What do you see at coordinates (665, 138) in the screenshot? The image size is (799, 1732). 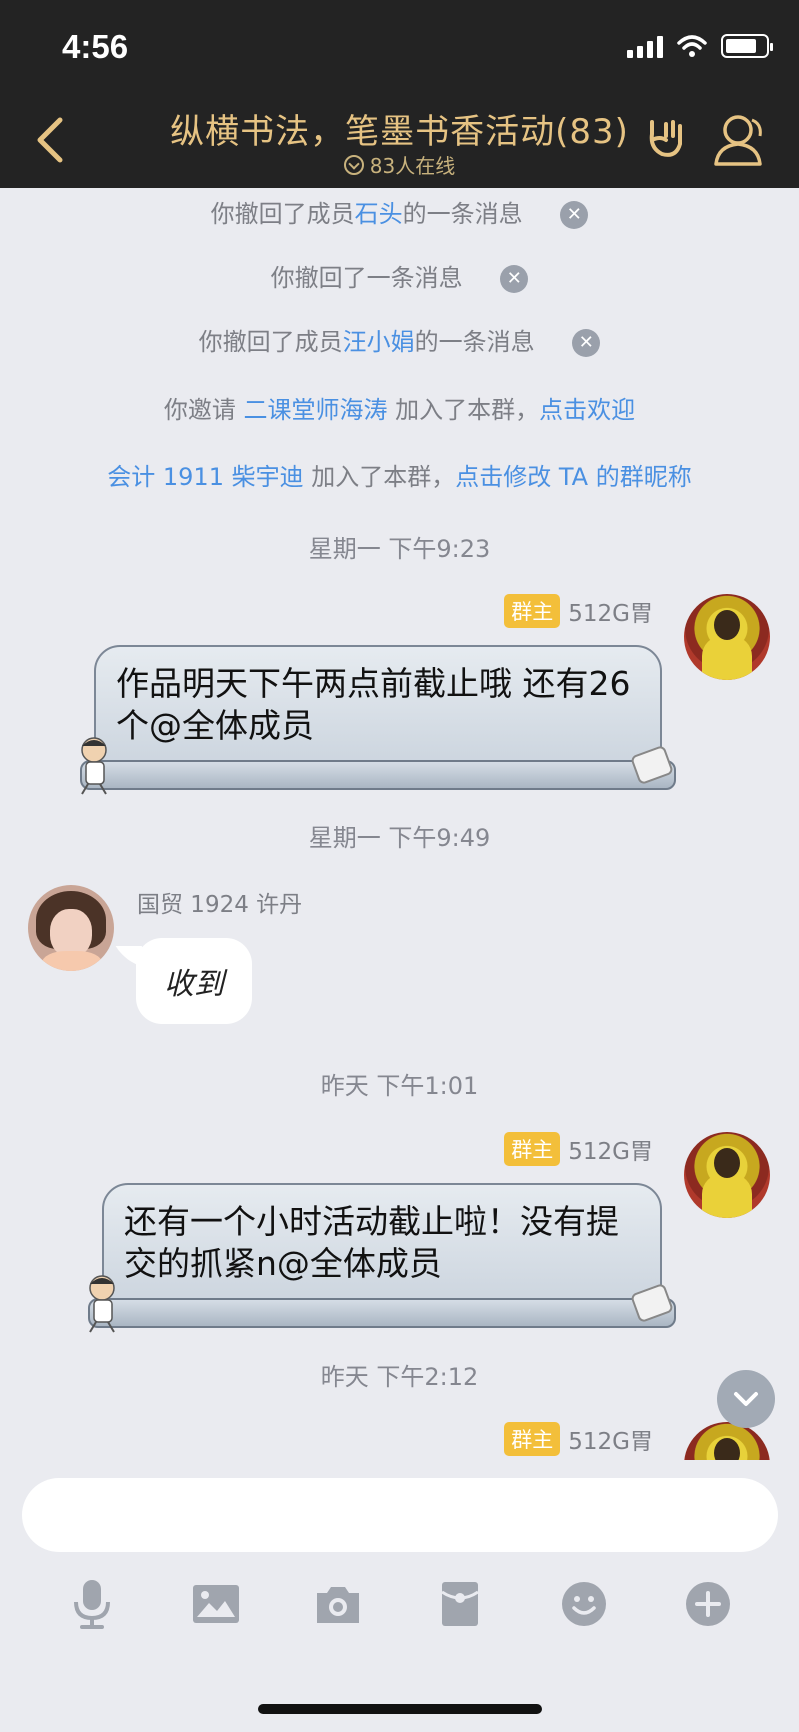 I see `hand-icon` at bounding box center [665, 138].